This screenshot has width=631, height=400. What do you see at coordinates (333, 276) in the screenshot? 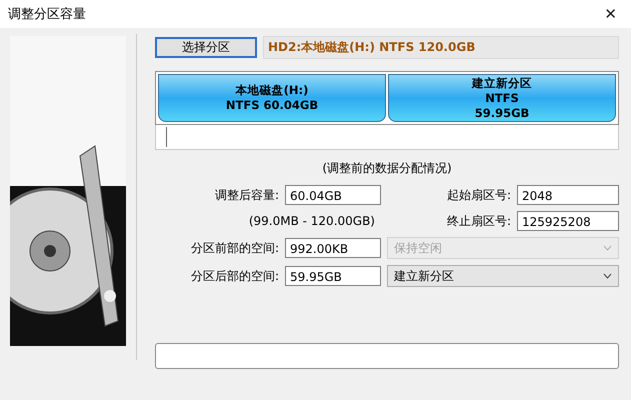
I see `space-input-field: 59.95GB` at bounding box center [333, 276].